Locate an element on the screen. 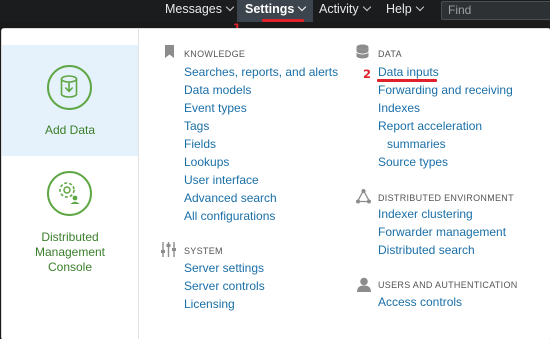  dmc-label-line-2: Management is located at coordinates (70, 252).